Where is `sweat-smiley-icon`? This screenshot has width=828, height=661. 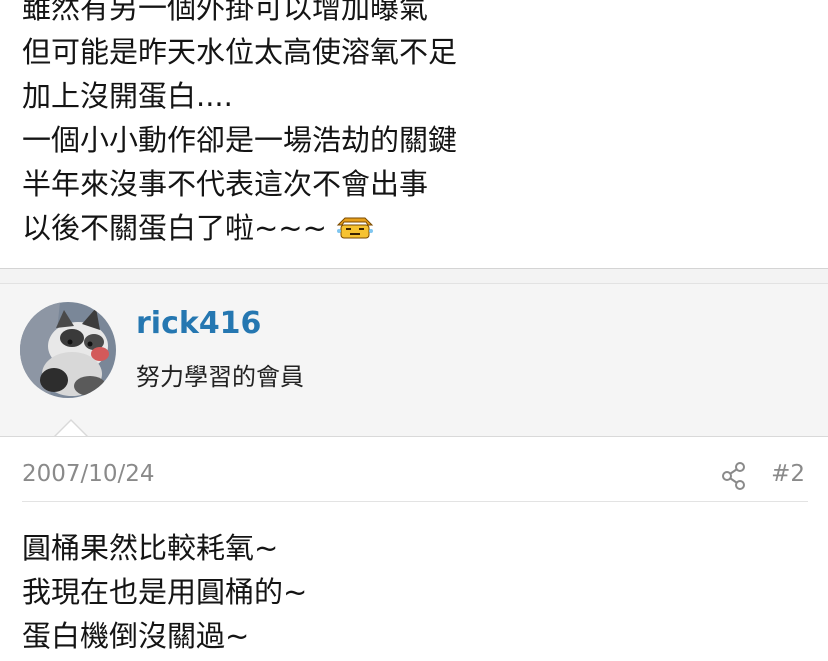 sweat-smiley-icon is located at coordinates (355, 228).